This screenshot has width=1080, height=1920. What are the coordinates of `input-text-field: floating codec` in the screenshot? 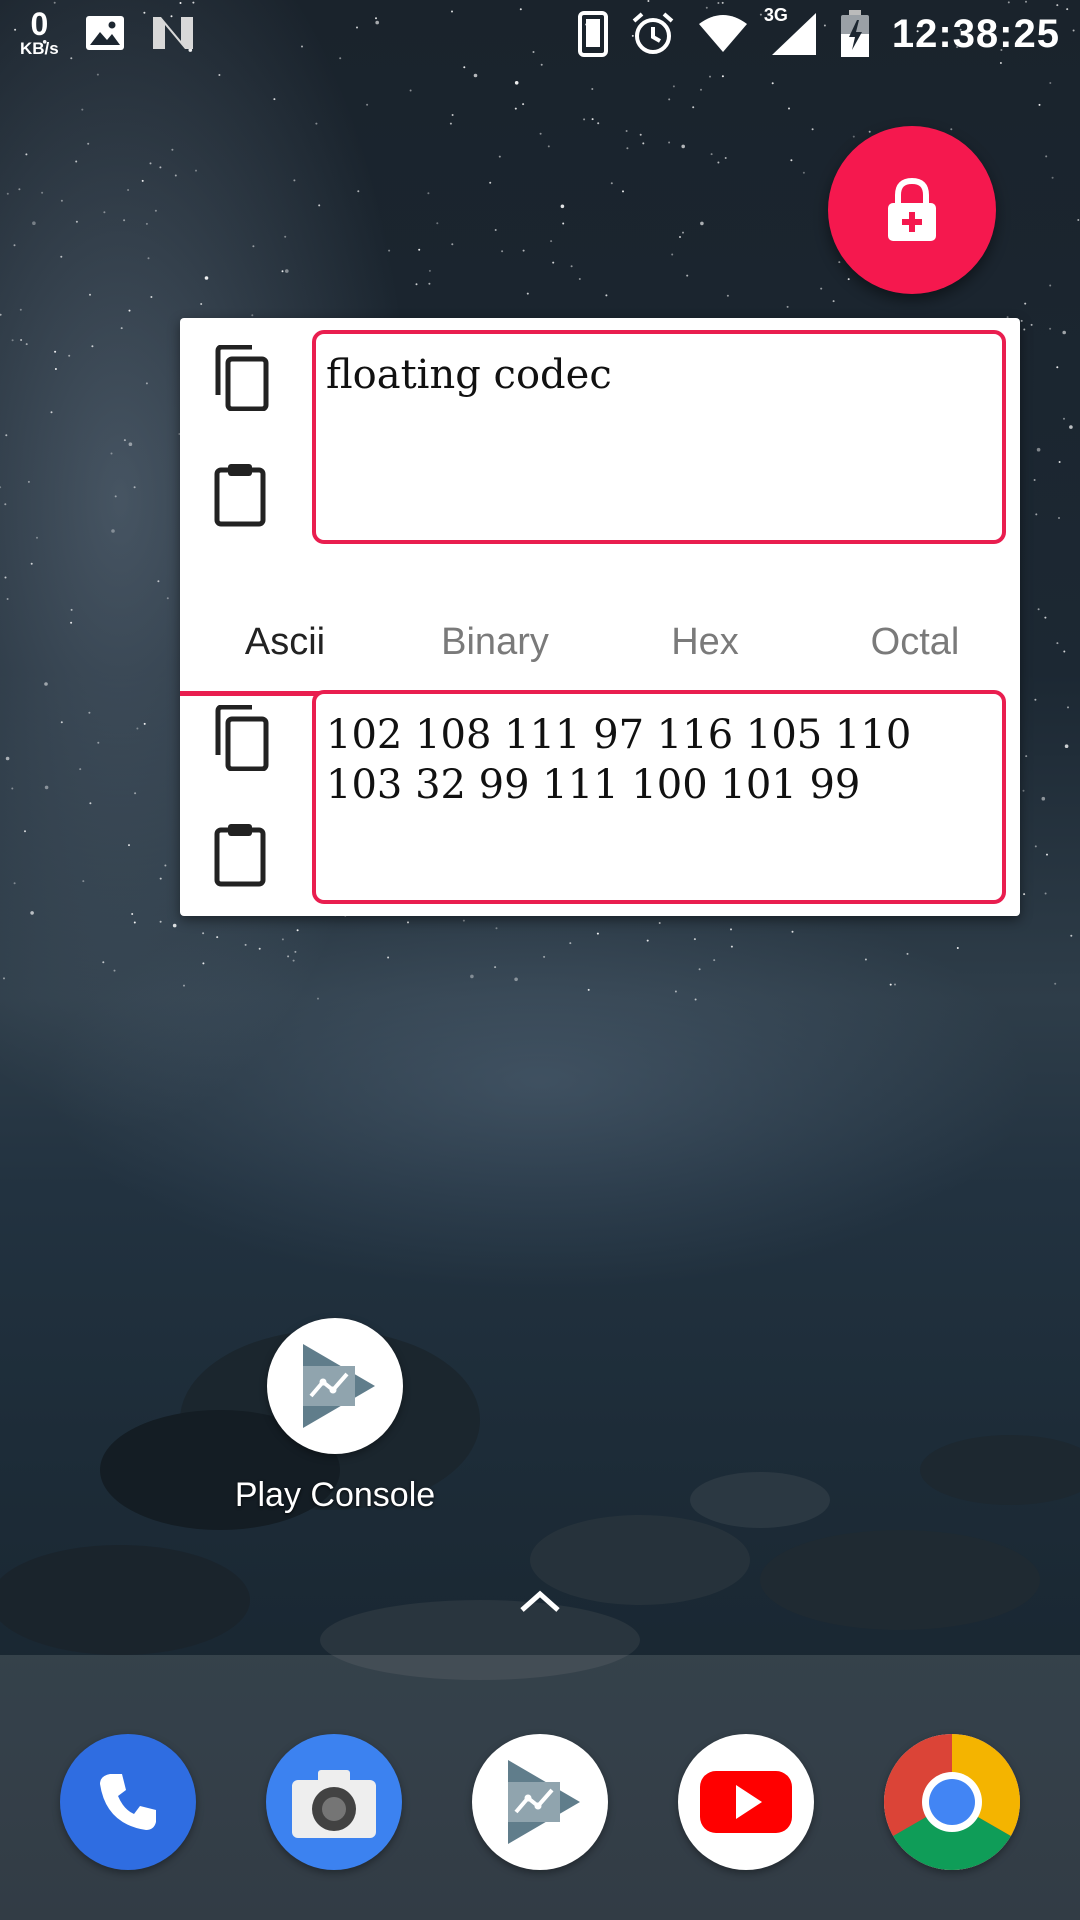 It's located at (659, 437).